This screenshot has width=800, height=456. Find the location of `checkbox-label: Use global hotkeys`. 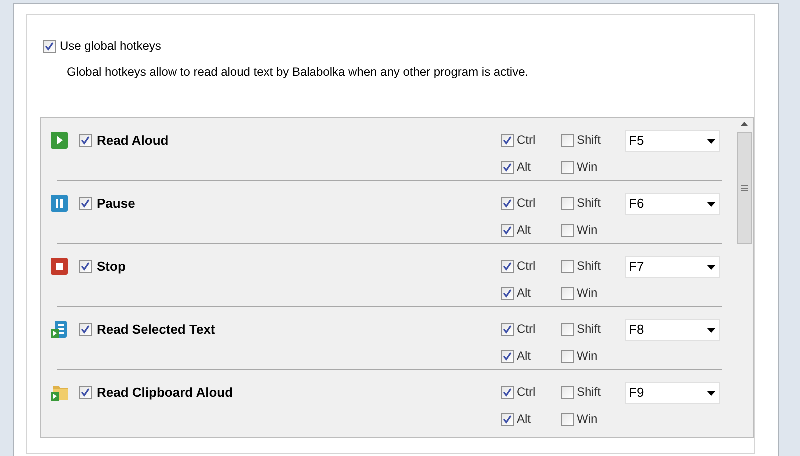

checkbox-label: Use global hotkeys is located at coordinates (111, 46).